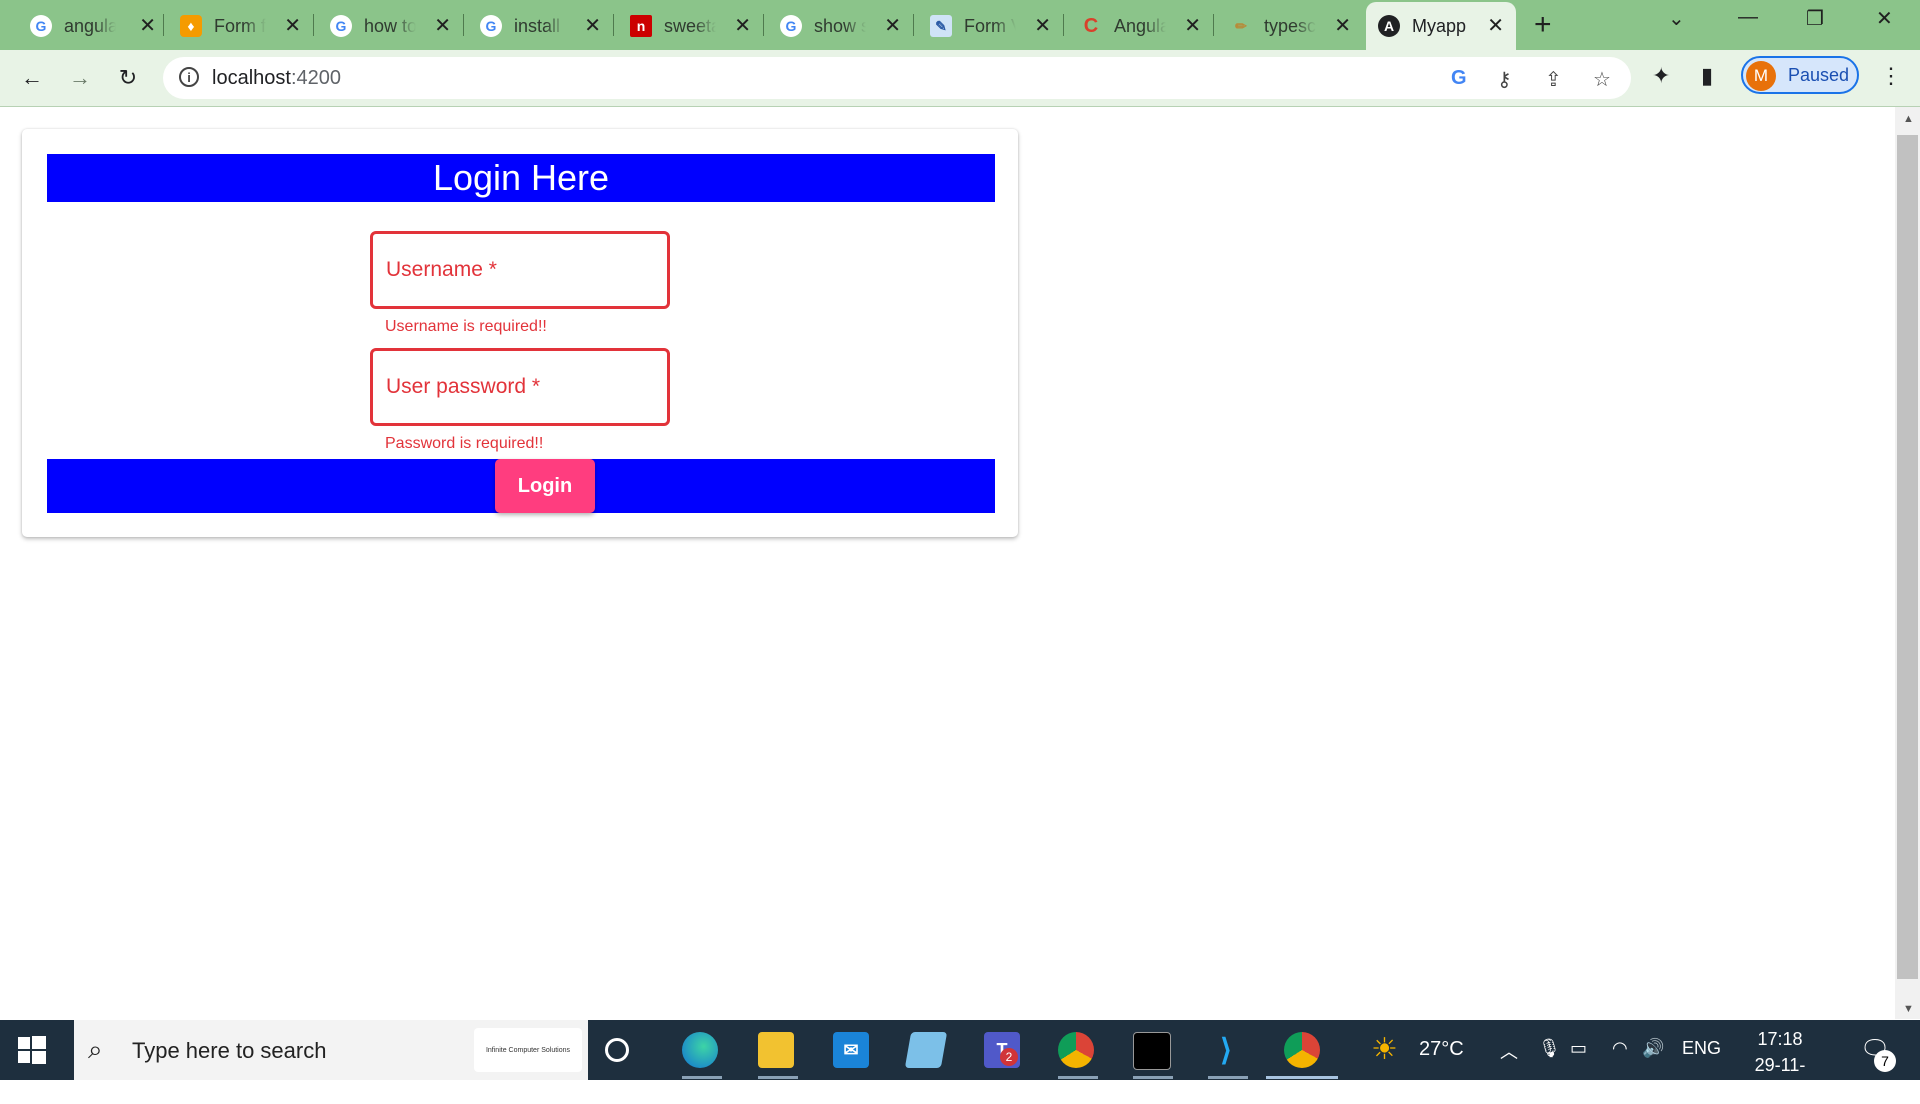 The image size is (1920, 1104). I want to click on mail-icon: ✉, so click(851, 1050).